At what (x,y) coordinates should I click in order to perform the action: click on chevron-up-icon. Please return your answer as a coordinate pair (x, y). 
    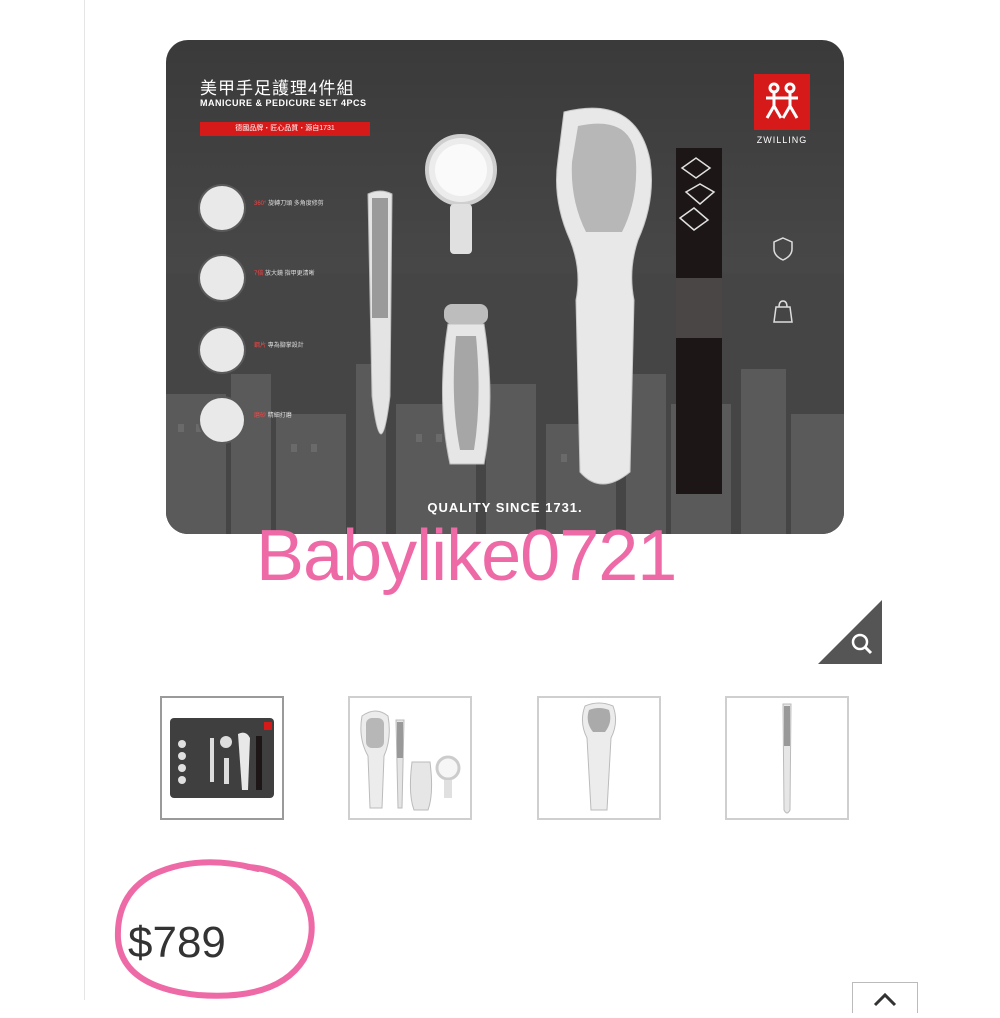
    Looking at the image, I should click on (885, 999).